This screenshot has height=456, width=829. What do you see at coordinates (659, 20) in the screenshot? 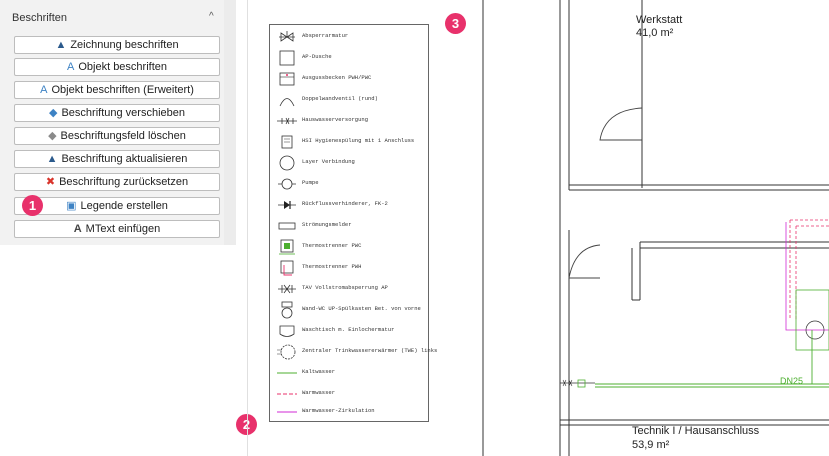
I see `room-name: Werkstatt` at bounding box center [659, 20].